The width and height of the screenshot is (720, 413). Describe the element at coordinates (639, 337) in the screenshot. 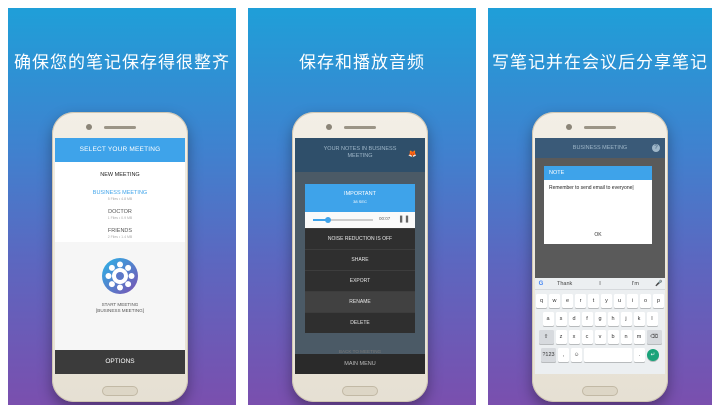

I see `key: m` at that location.